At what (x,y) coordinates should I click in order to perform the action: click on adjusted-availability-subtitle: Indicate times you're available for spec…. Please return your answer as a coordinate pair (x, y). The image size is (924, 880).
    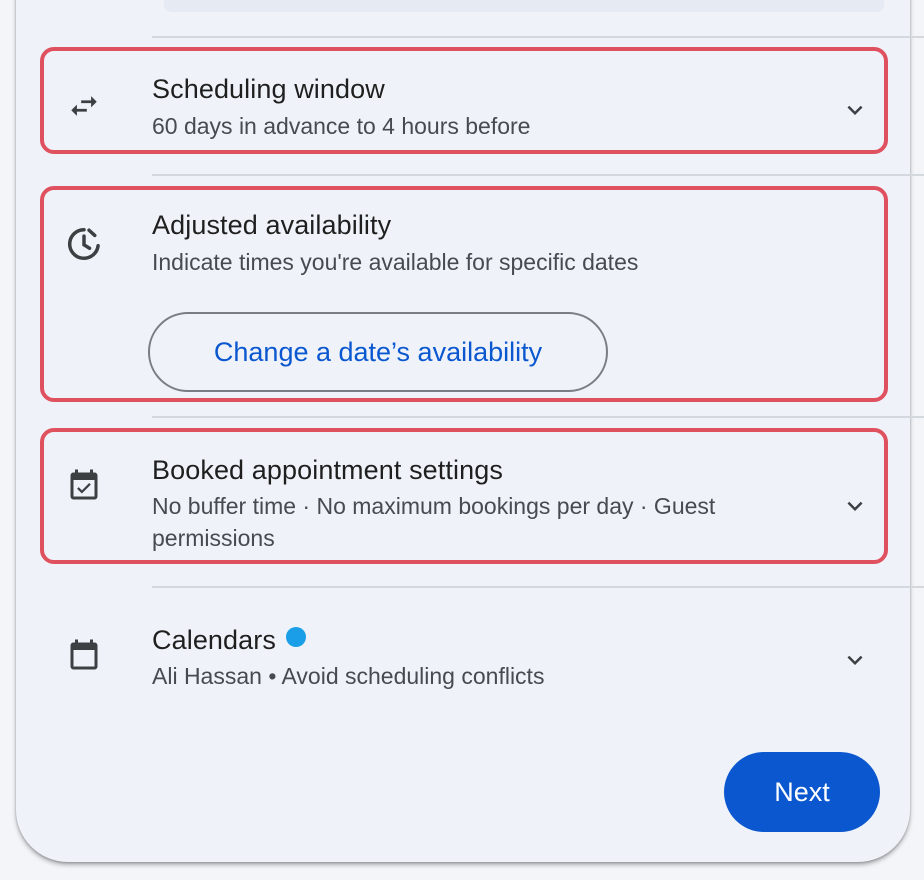
    Looking at the image, I should click on (395, 262).